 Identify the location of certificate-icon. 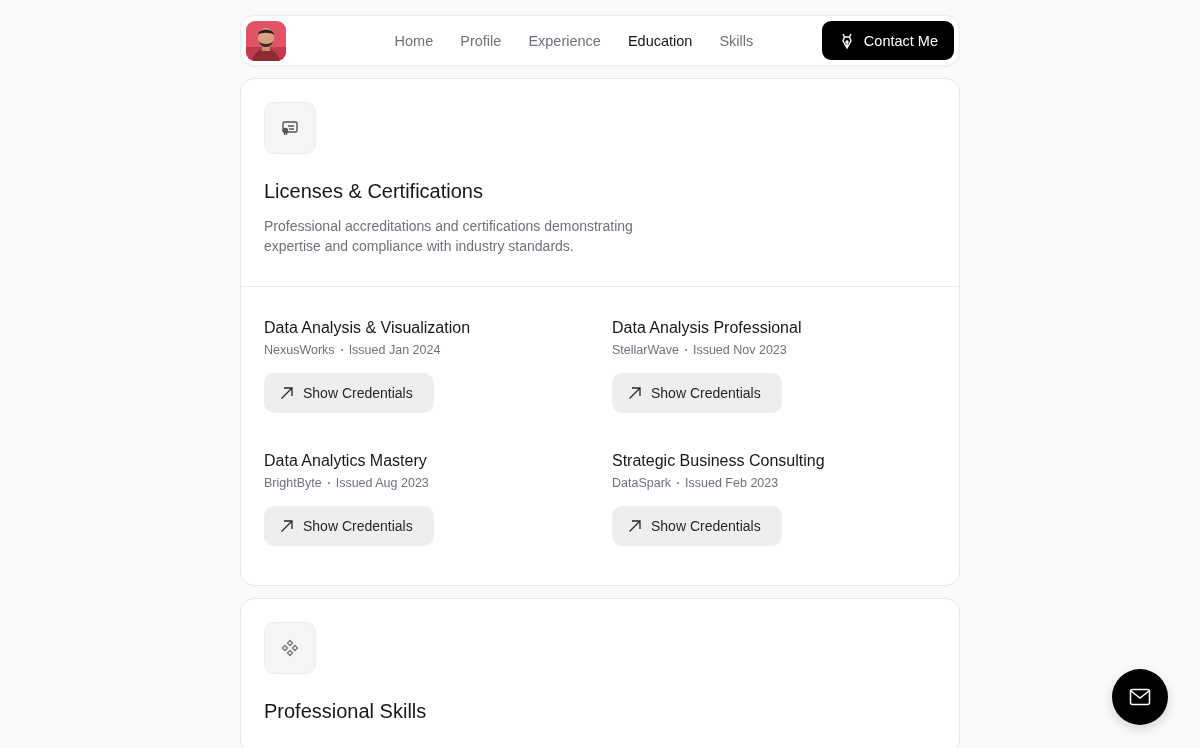
(290, 128).